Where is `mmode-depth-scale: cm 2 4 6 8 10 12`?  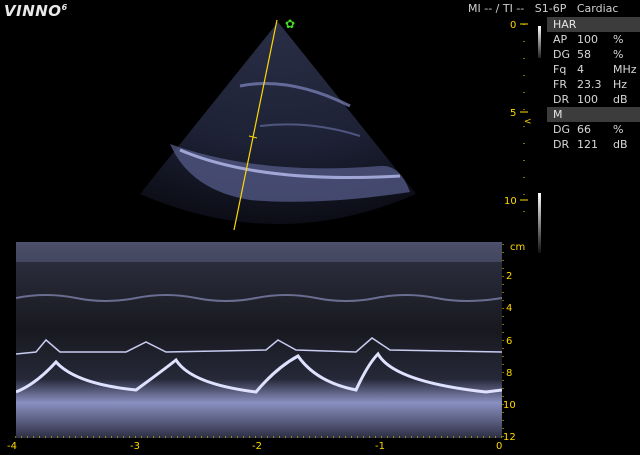 mmode-depth-scale: cm 2 4 6 8 10 12 is located at coordinates (513, 342).